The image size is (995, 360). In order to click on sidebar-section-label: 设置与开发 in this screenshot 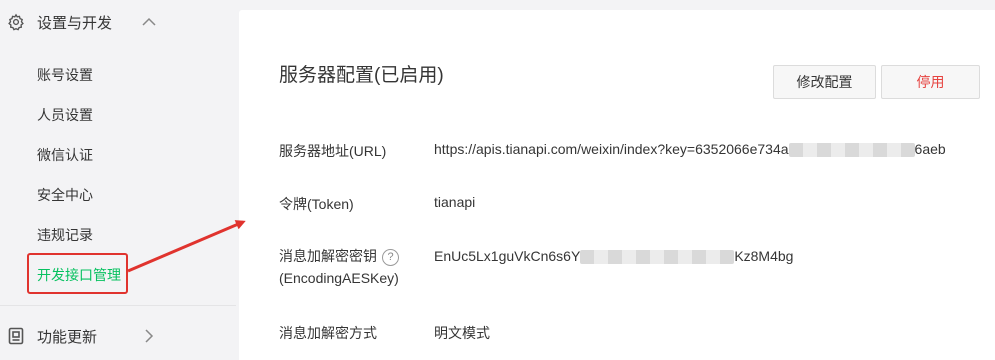, I will do `click(75, 23)`.